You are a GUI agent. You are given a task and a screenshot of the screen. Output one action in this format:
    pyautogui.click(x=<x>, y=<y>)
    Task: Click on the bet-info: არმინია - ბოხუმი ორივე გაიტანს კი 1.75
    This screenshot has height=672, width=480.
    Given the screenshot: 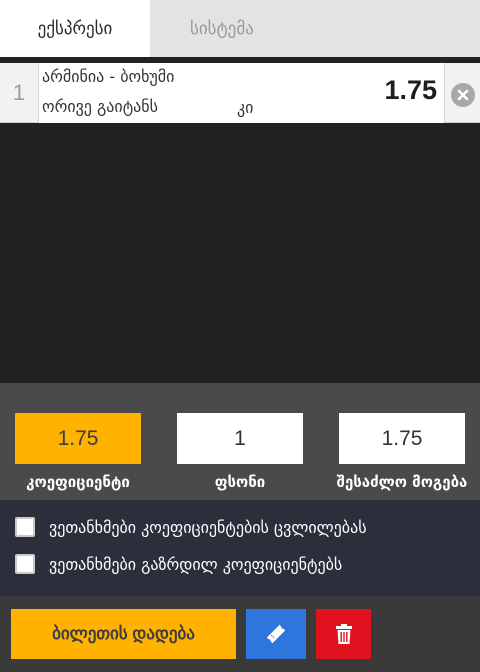 What is the action you would take?
    pyautogui.click(x=241, y=93)
    